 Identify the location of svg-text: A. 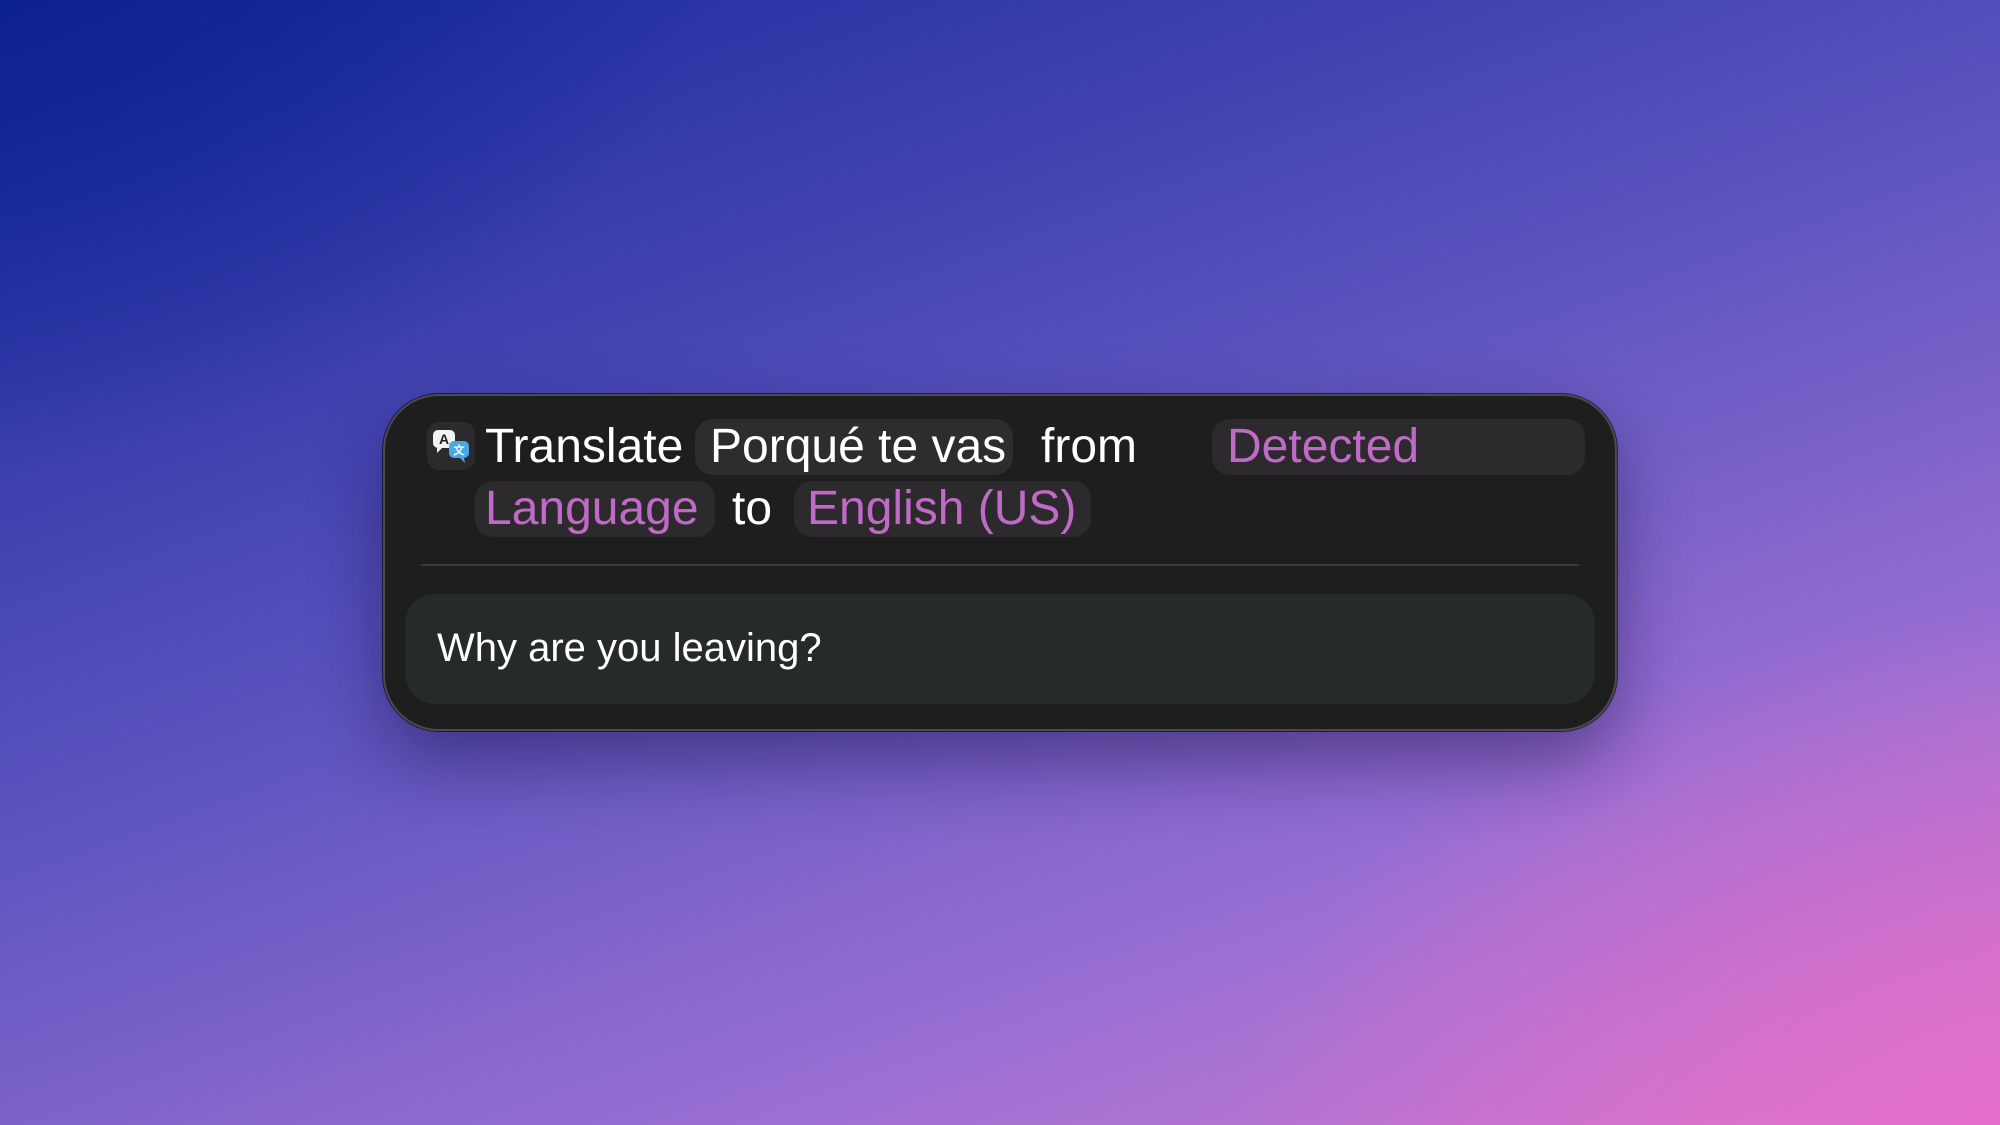
(444, 439).